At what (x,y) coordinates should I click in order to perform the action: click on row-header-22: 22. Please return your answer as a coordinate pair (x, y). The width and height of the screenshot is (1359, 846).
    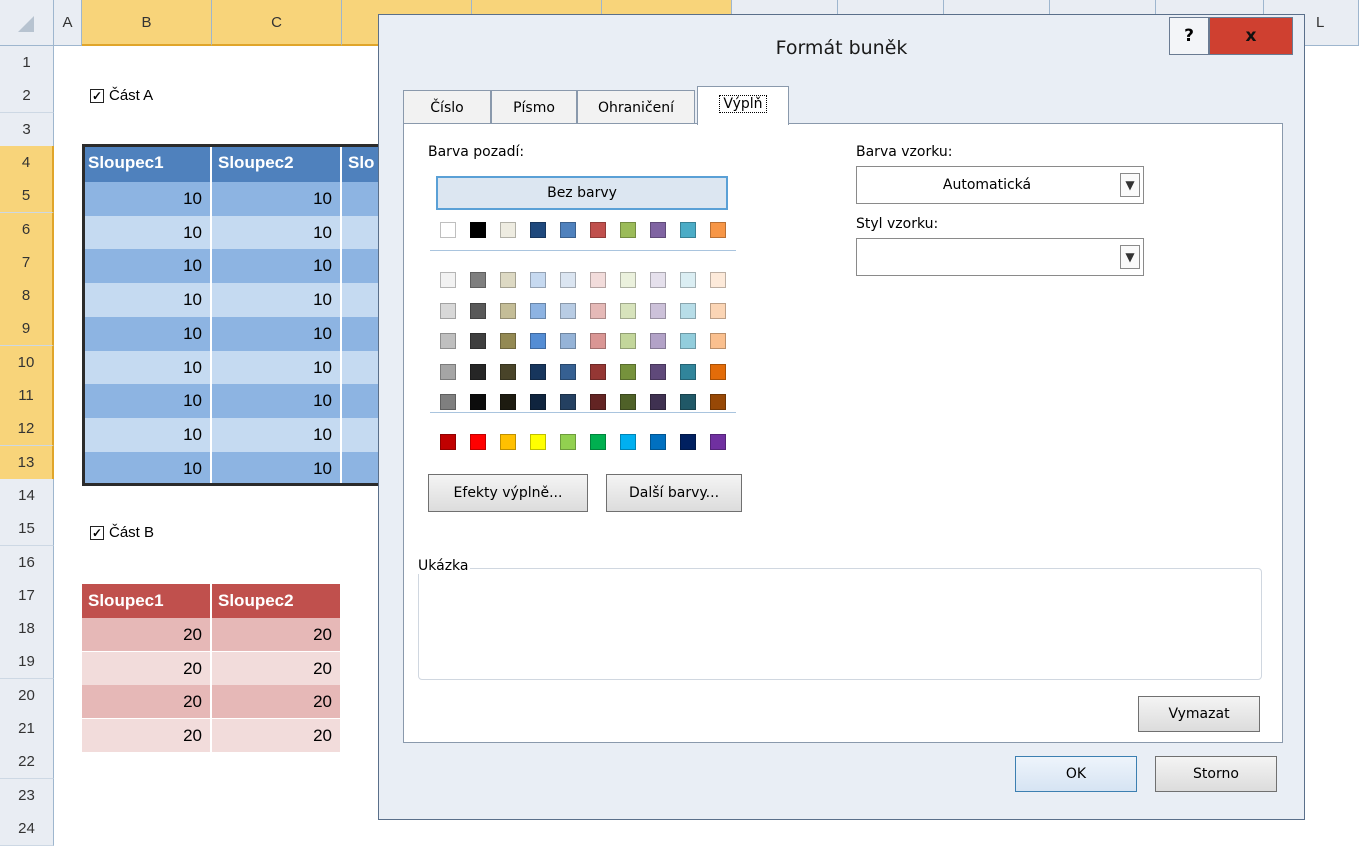
    Looking at the image, I should click on (27, 762).